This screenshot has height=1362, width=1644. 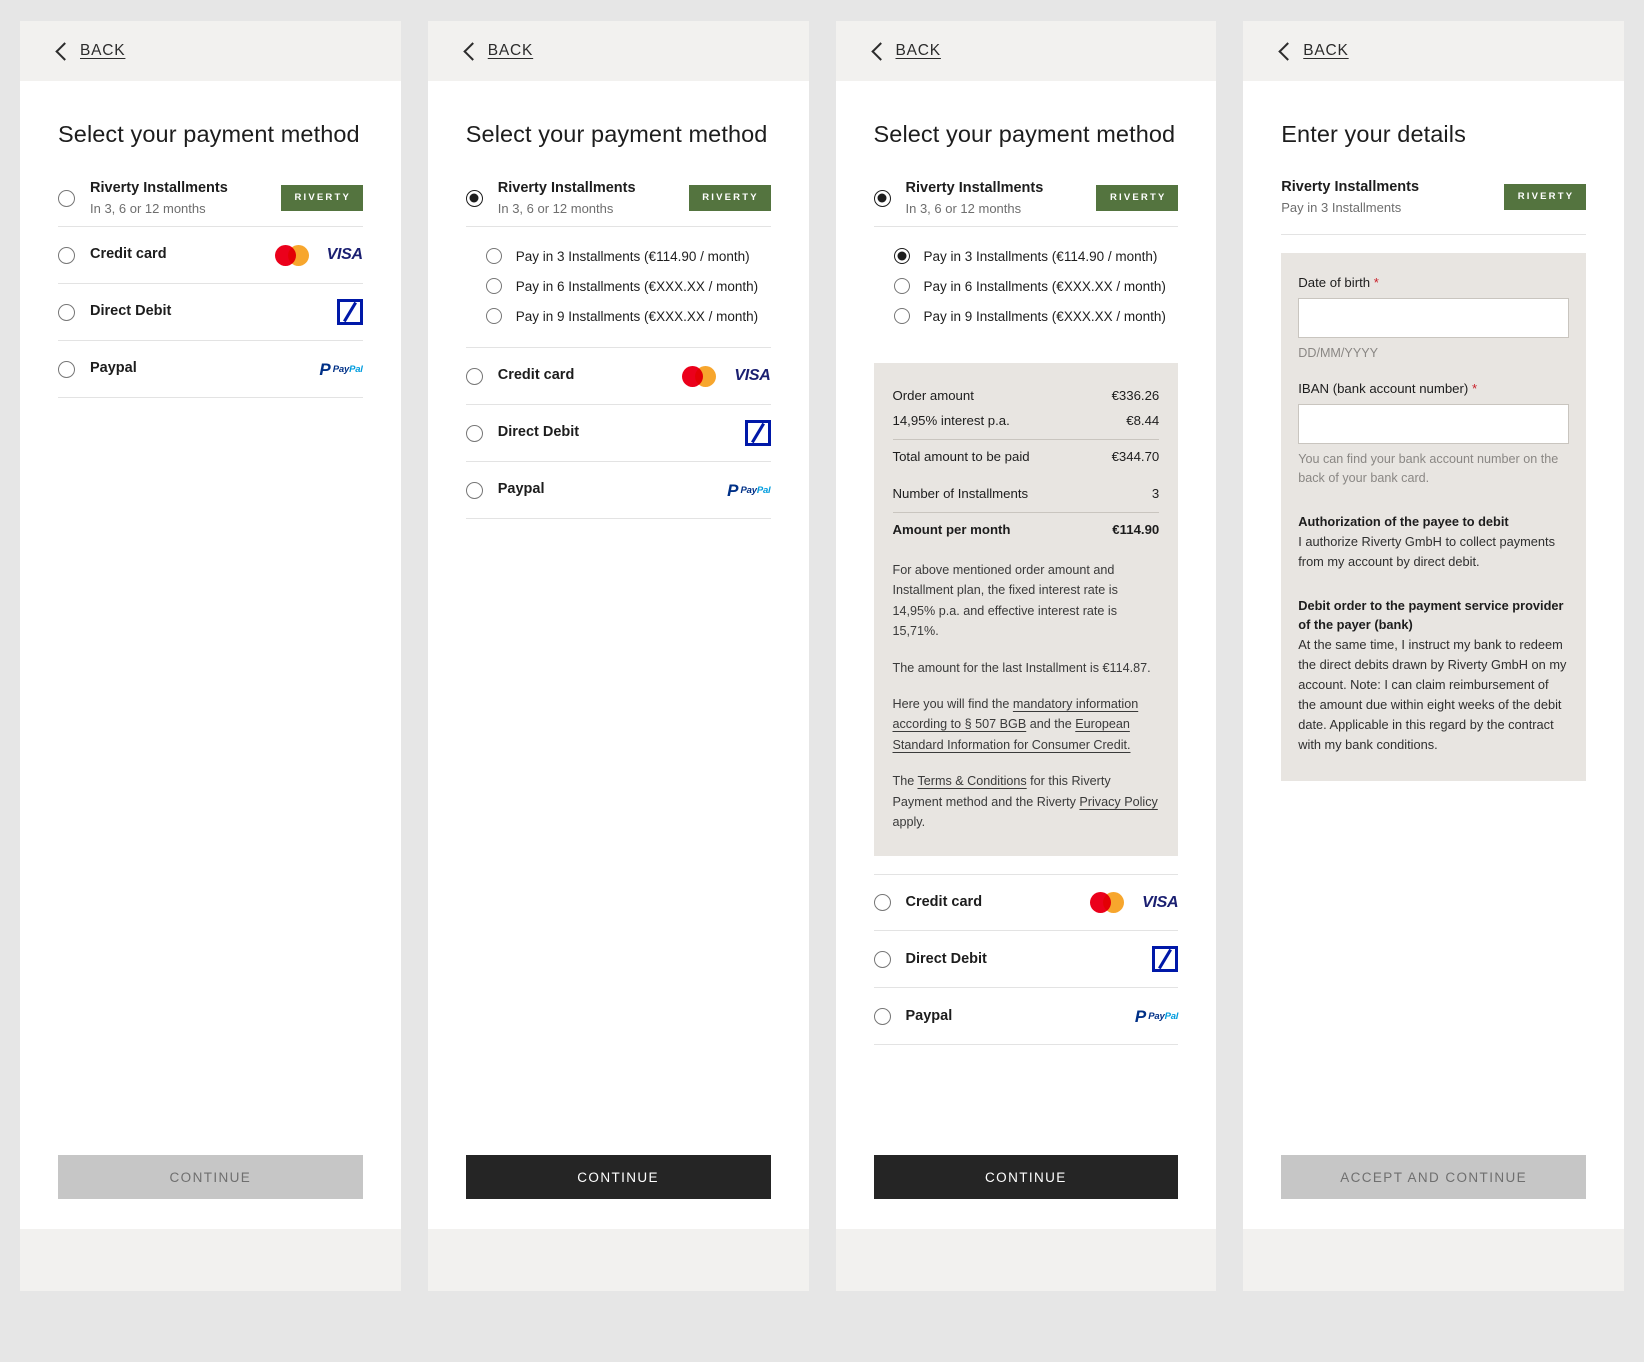 What do you see at coordinates (1433, 318) in the screenshot?
I see `date-of-birth-input` at bounding box center [1433, 318].